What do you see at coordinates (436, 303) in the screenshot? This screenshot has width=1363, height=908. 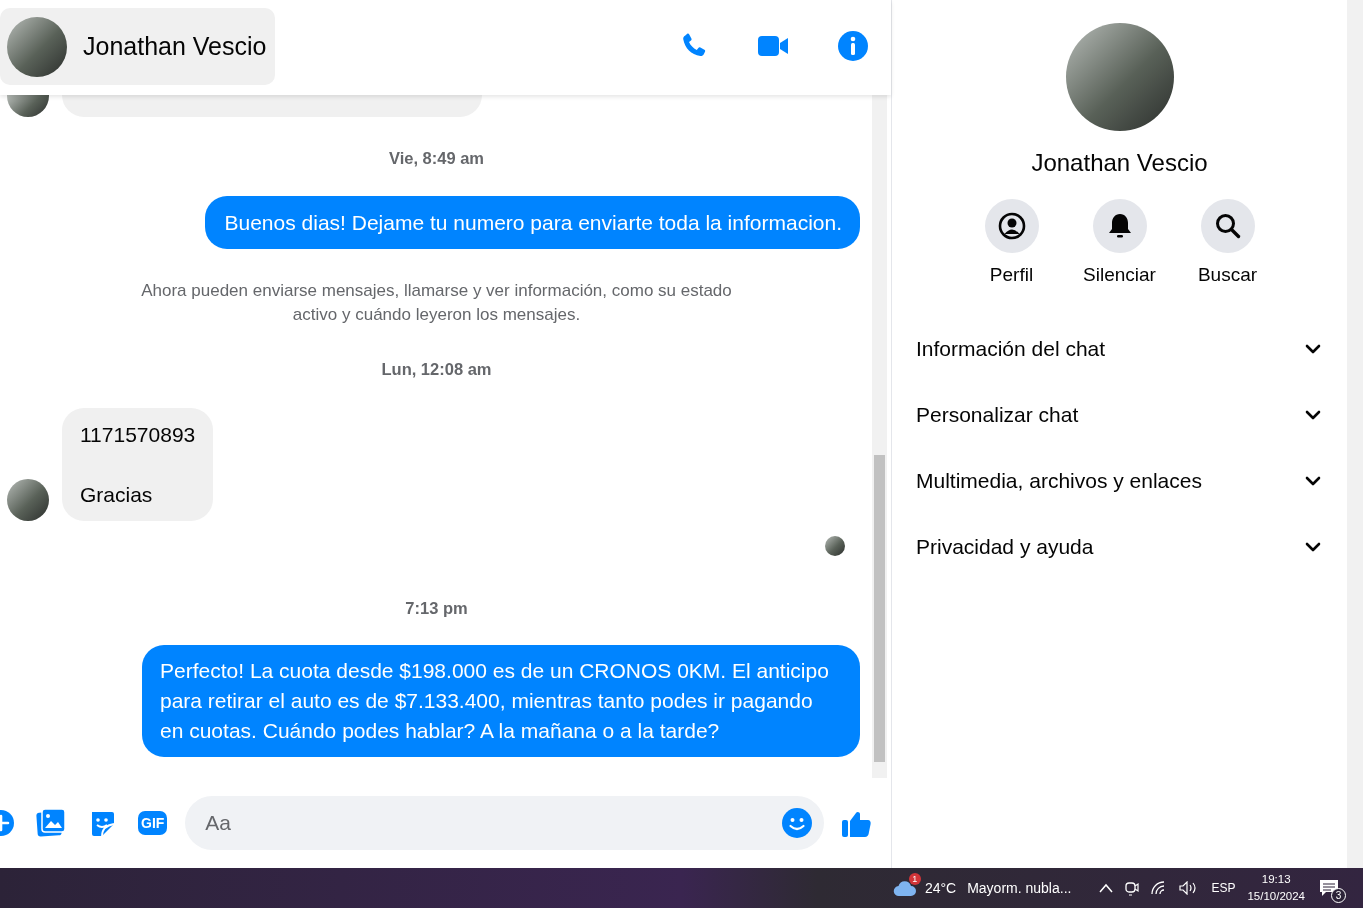 I see `system-notice: Ahora pueden enviarse mensajes, llamarse y ver información, como su estado activo y cuándo leyeron los mensajes.` at bounding box center [436, 303].